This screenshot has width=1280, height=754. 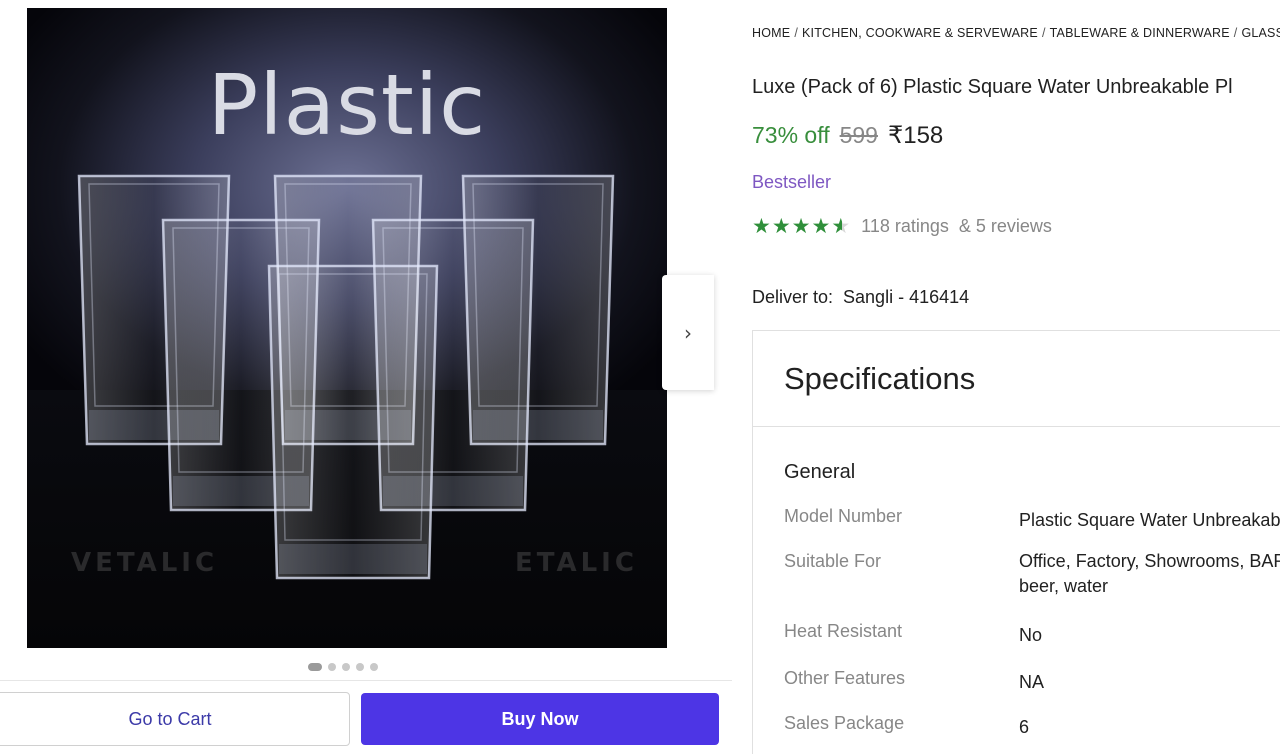 I want to click on spec-value: No, so click(x=1031, y=635).